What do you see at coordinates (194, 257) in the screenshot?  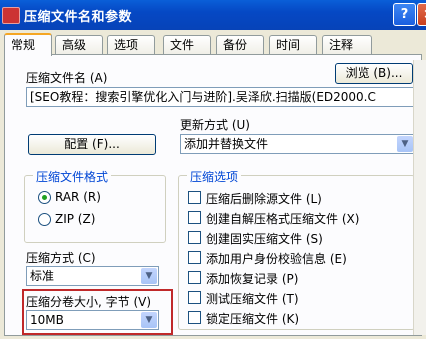 I see `auth-checkbox` at bounding box center [194, 257].